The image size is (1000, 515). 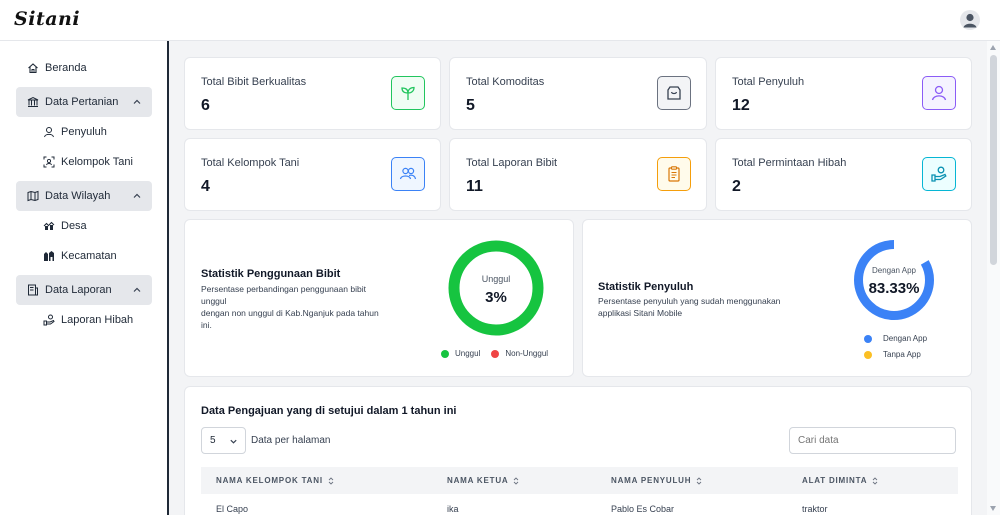 What do you see at coordinates (205, 186) in the screenshot?
I see `stat-value: 4` at bounding box center [205, 186].